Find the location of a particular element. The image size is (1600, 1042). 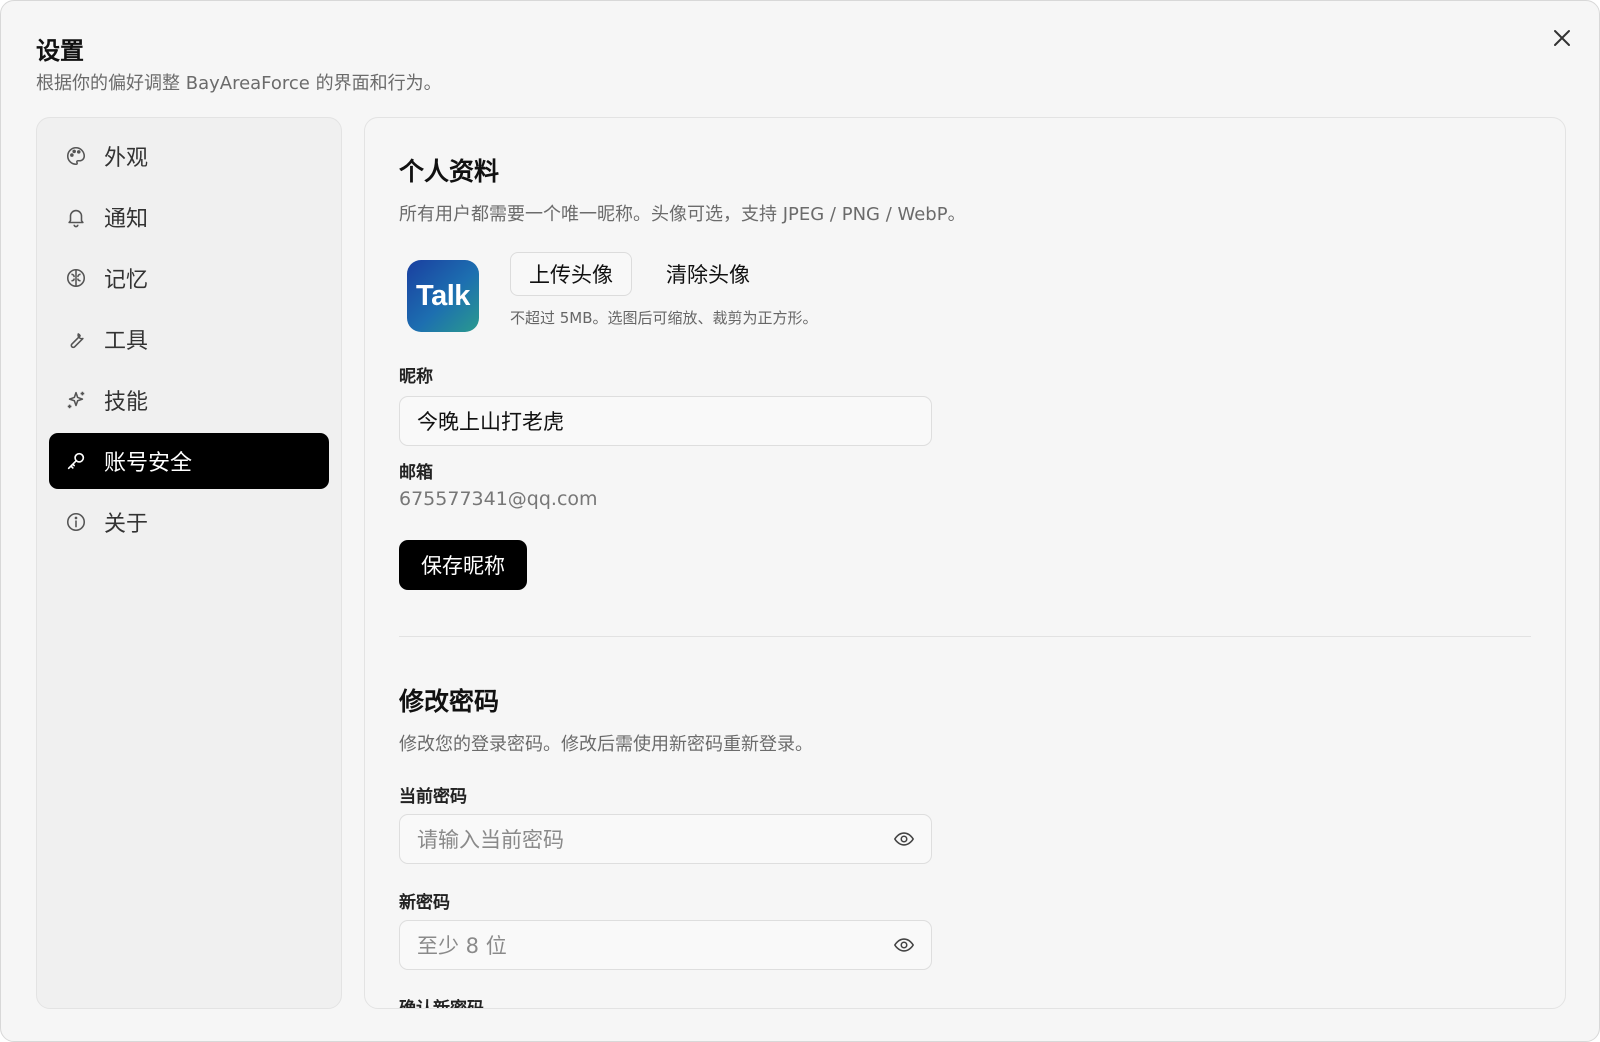

close-button is located at coordinates (1562, 38).